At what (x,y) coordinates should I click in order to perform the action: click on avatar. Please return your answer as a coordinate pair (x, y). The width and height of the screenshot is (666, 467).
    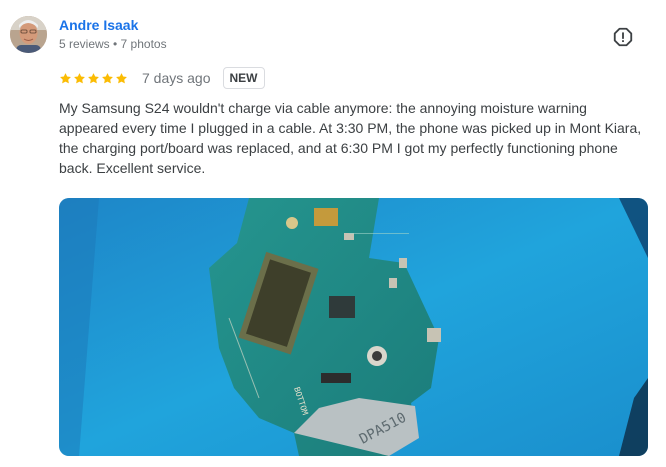
    Looking at the image, I should click on (28, 34).